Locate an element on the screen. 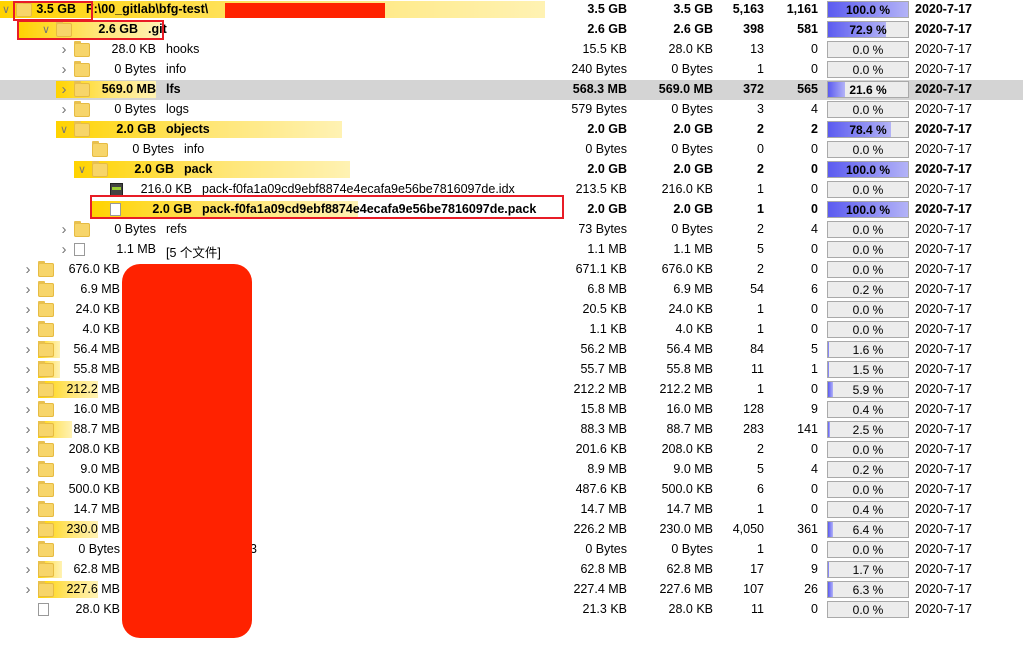 This screenshot has width=1023, height=646. item-size: 9.0 MB is located at coordinates (100, 469).